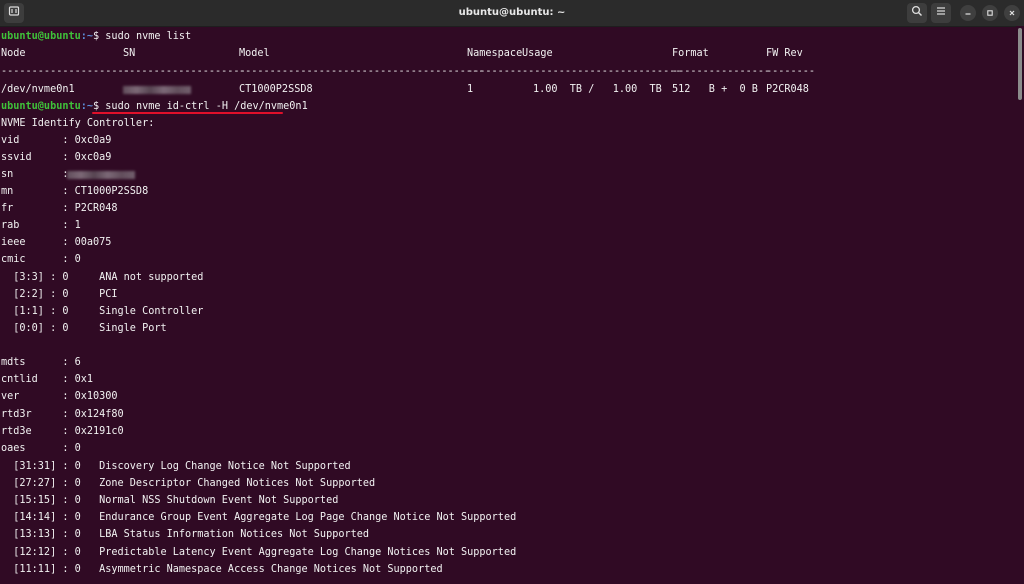  What do you see at coordinates (715, 89) in the screenshot?
I see `row-format: 512 B + 0 B` at bounding box center [715, 89].